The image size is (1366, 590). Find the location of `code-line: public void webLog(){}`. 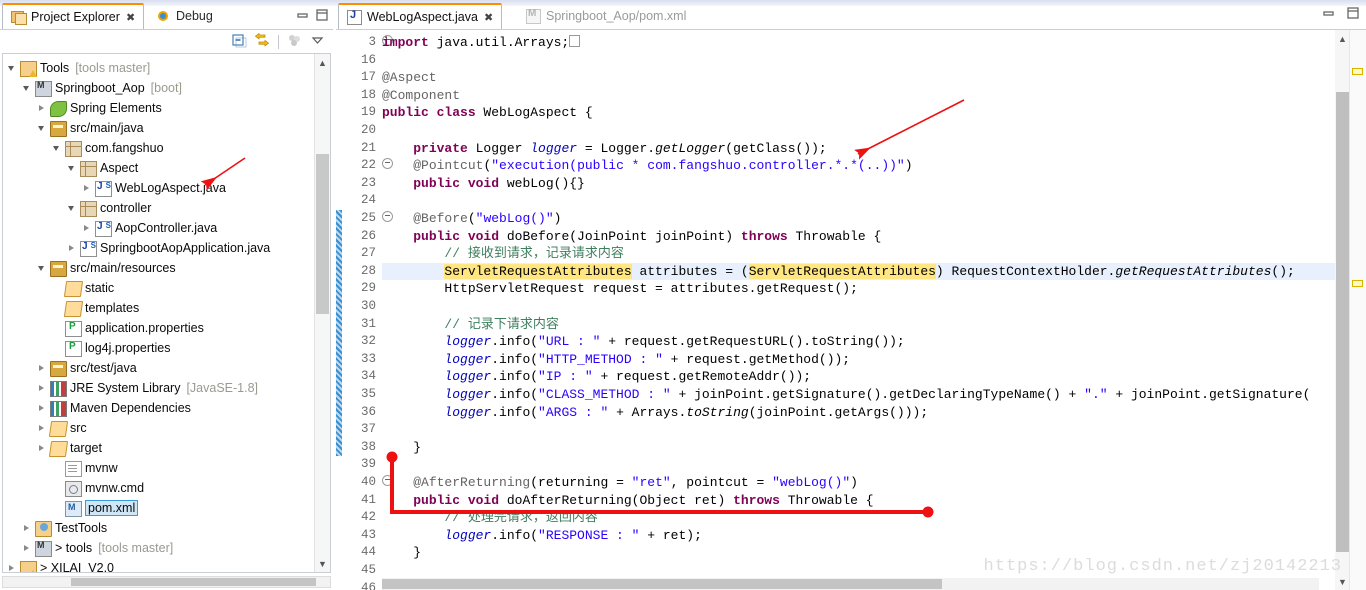

code-line: public void webLog(){} is located at coordinates (483, 184).